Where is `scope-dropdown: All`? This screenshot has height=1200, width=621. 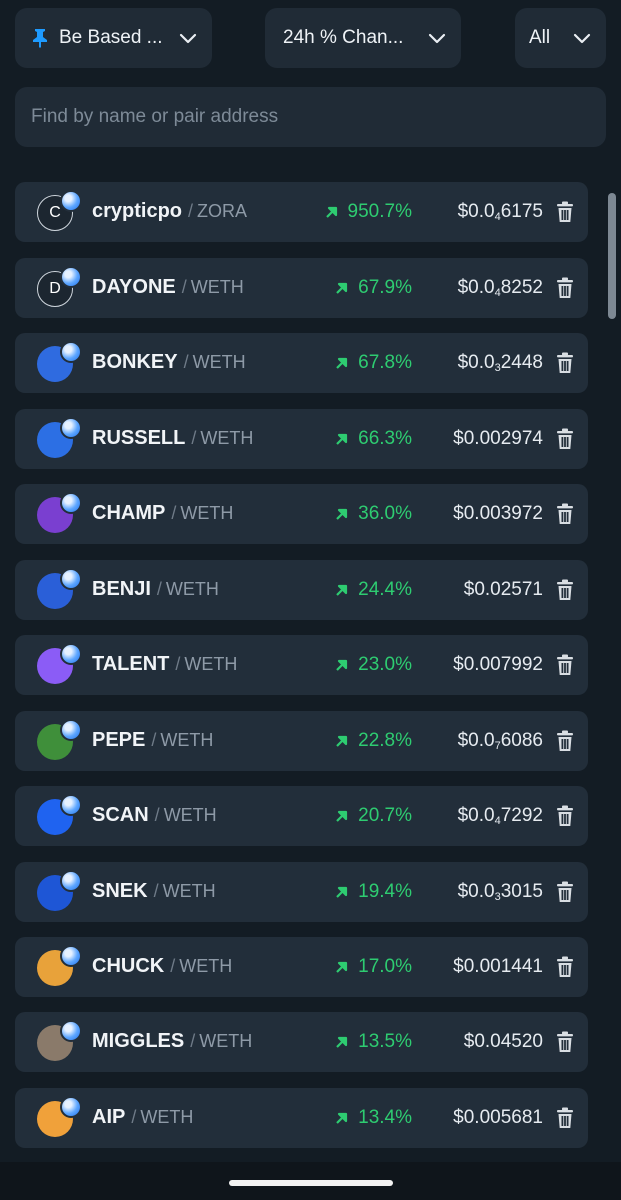
scope-dropdown: All is located at coordinates (560, 38).